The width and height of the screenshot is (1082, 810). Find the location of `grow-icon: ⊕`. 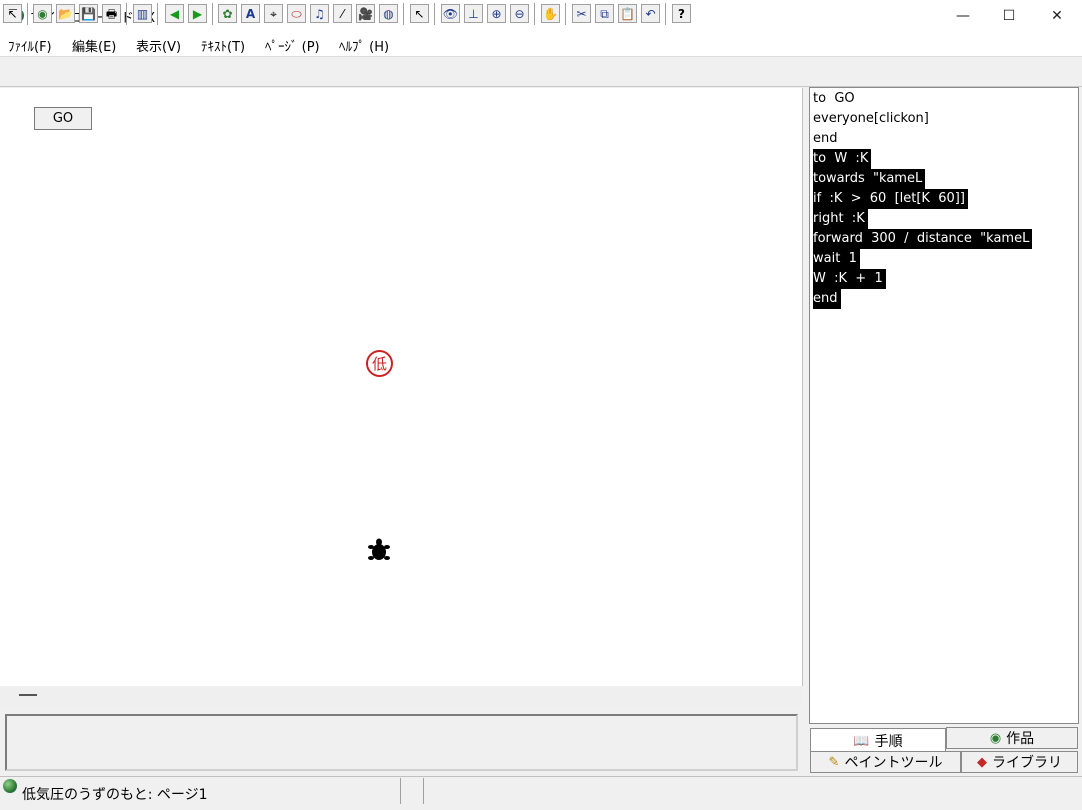

grow-icon: ⊕ is located at coordinates (496, 13).